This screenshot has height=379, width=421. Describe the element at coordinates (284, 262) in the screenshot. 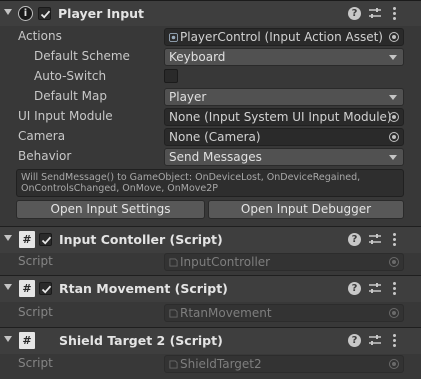

I see `input-controller-script-field: InputController` at that location.